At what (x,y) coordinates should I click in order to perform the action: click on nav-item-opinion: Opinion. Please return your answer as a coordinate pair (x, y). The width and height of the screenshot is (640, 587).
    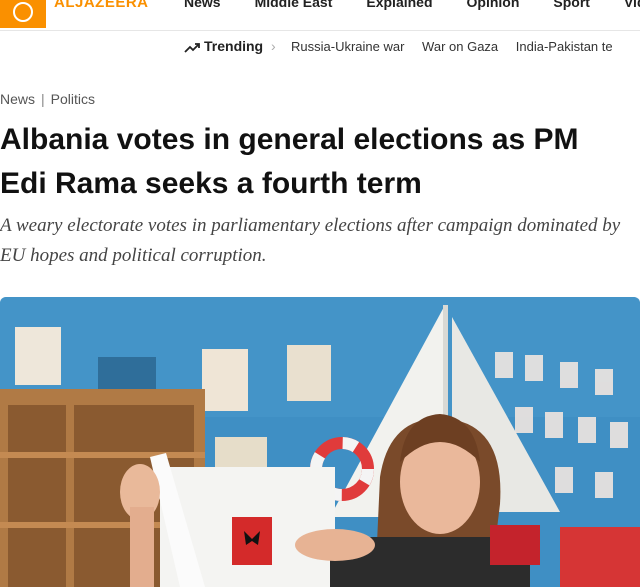
    Looking at the image, I should click on (493, 5).